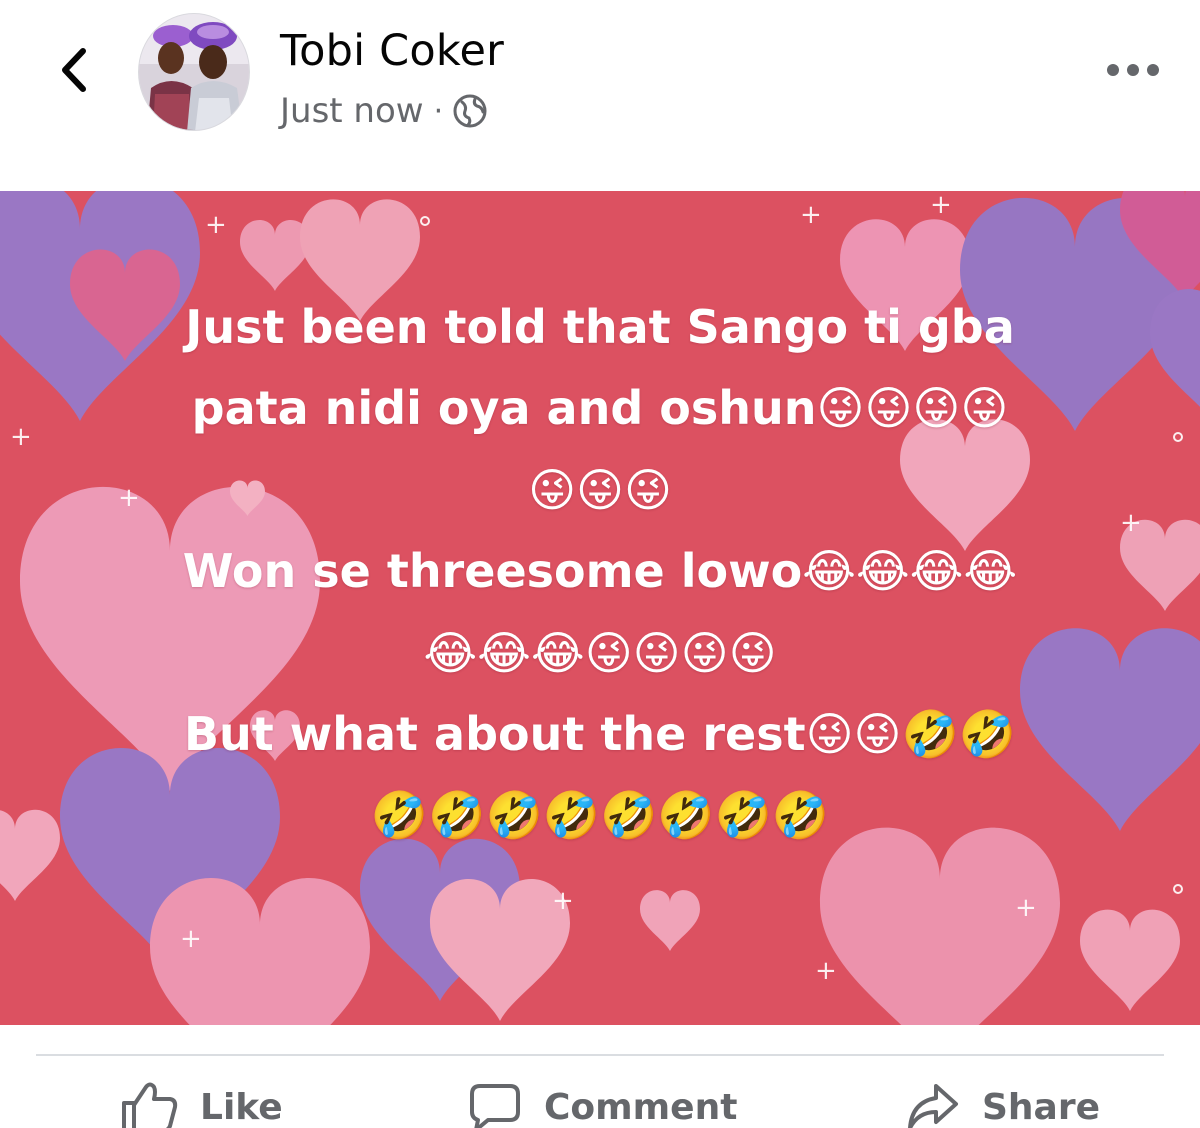 This screenshot has width=1200, height=1128. I want to click on comment-icon, so click(495, 1106).